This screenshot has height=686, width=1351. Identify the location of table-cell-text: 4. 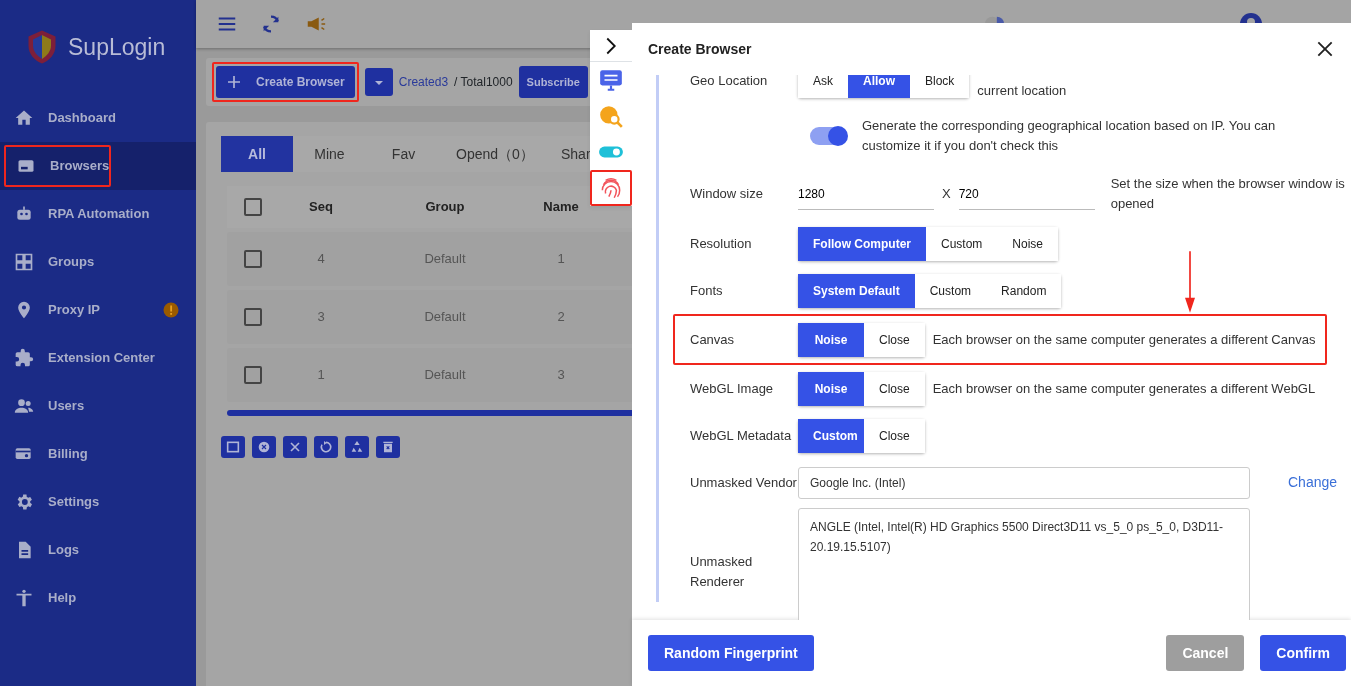
(321, 259).